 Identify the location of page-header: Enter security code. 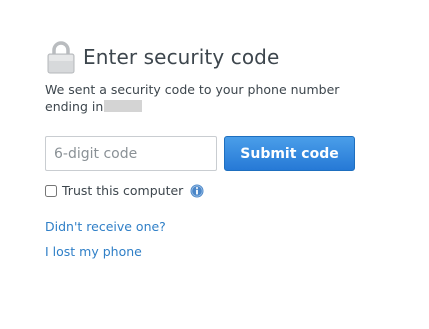
(162, 57).